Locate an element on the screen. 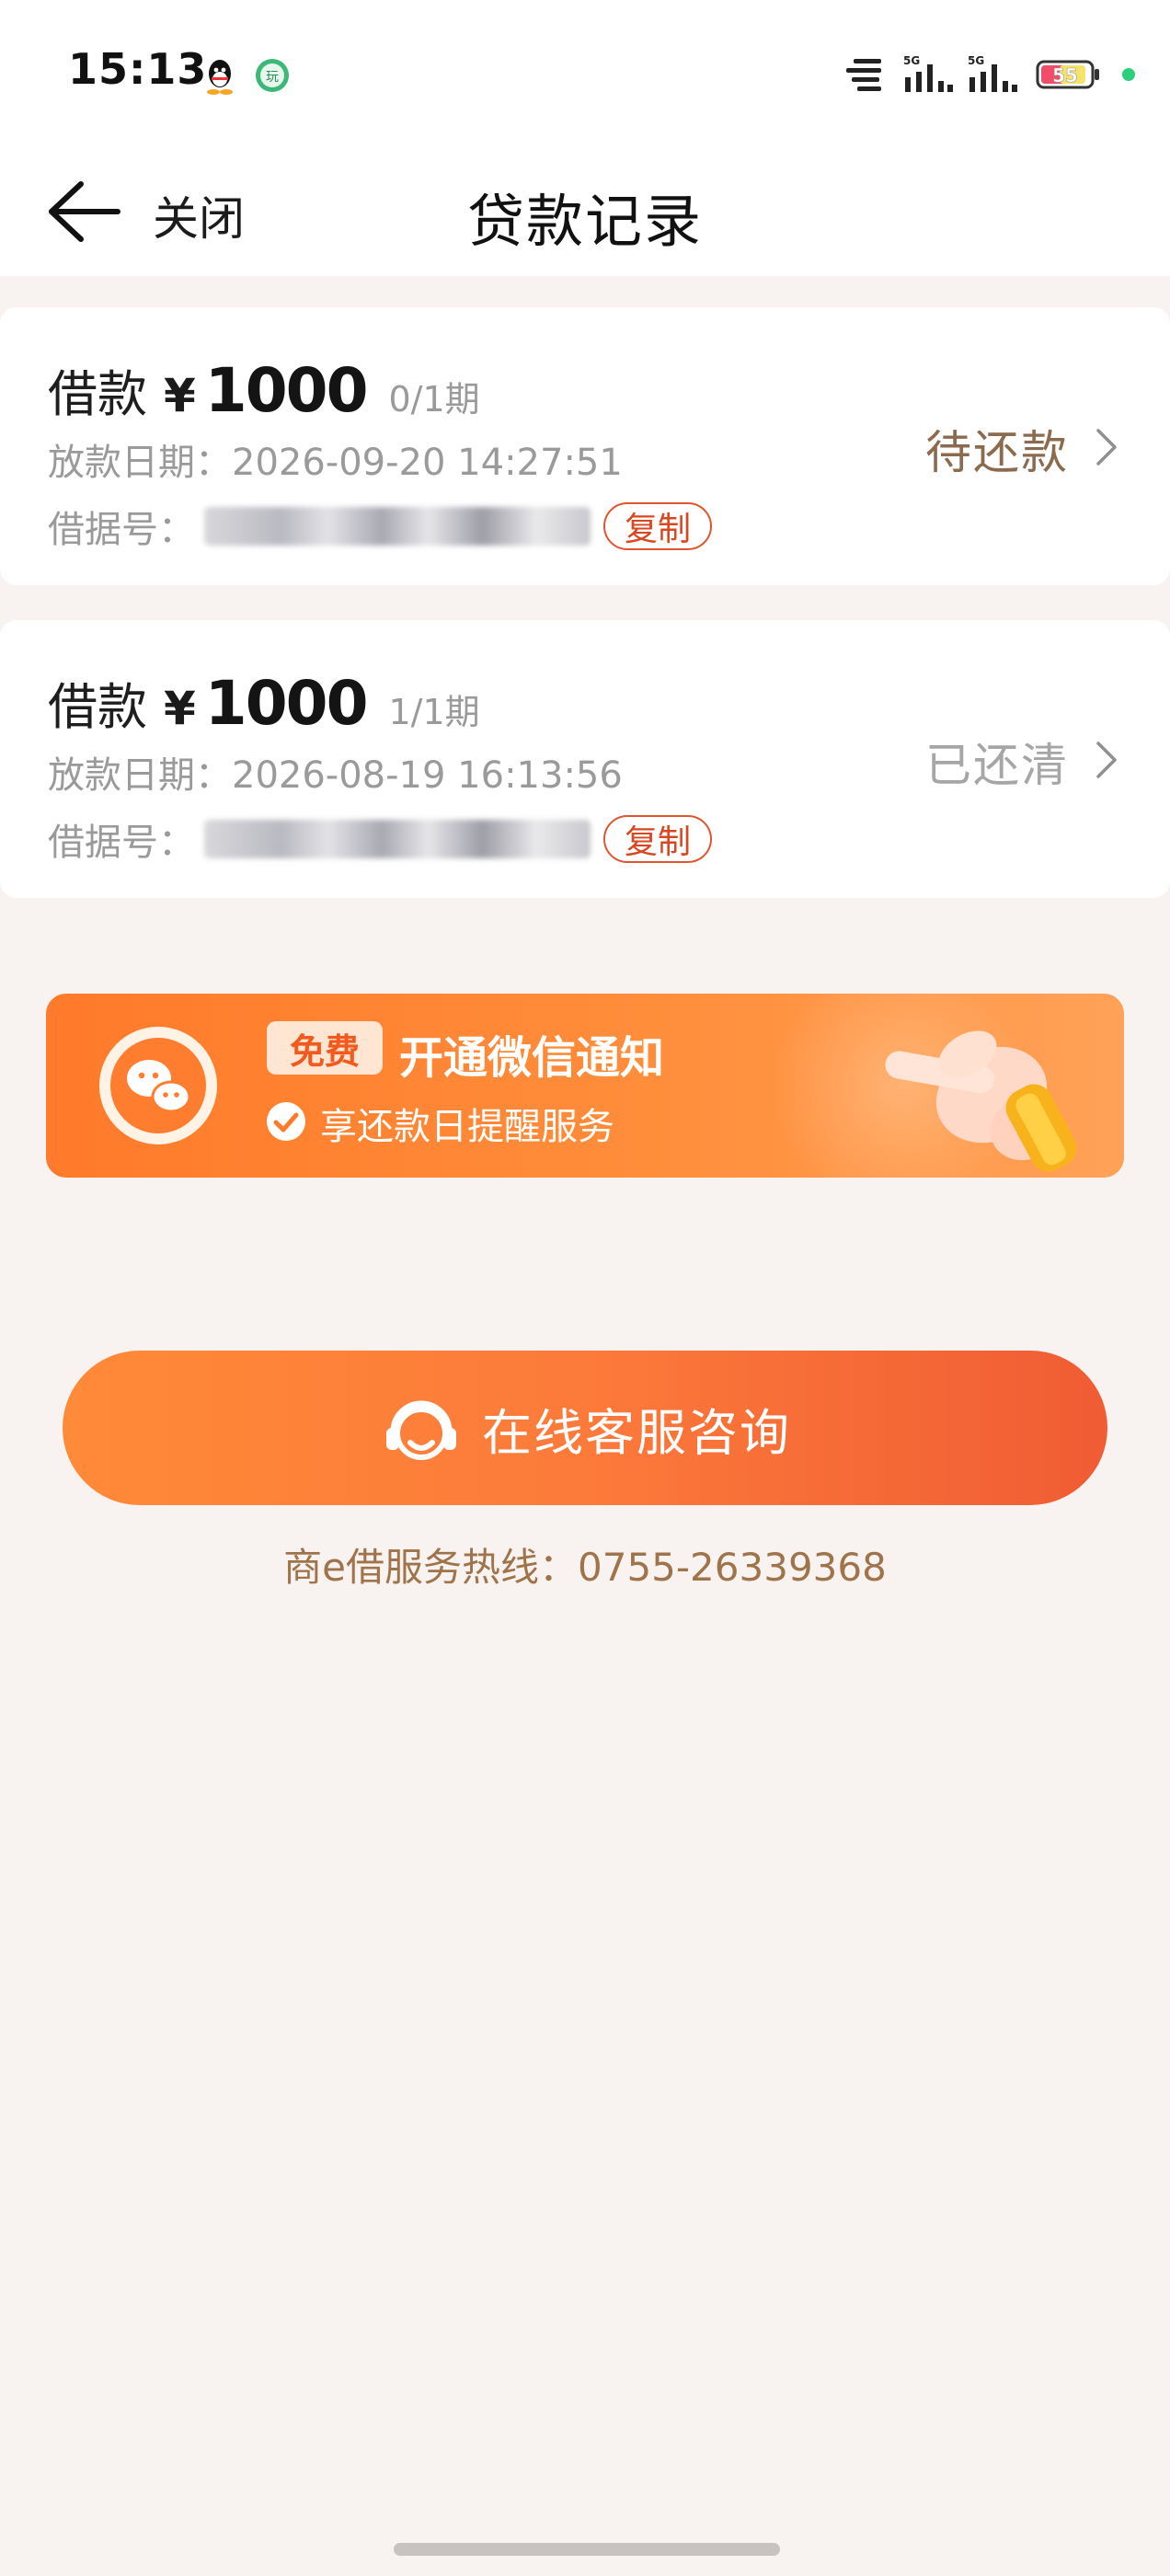 The image size is (1170, 2576). banner-title: 开通微信通知 is located at coordinates (532, 1058).